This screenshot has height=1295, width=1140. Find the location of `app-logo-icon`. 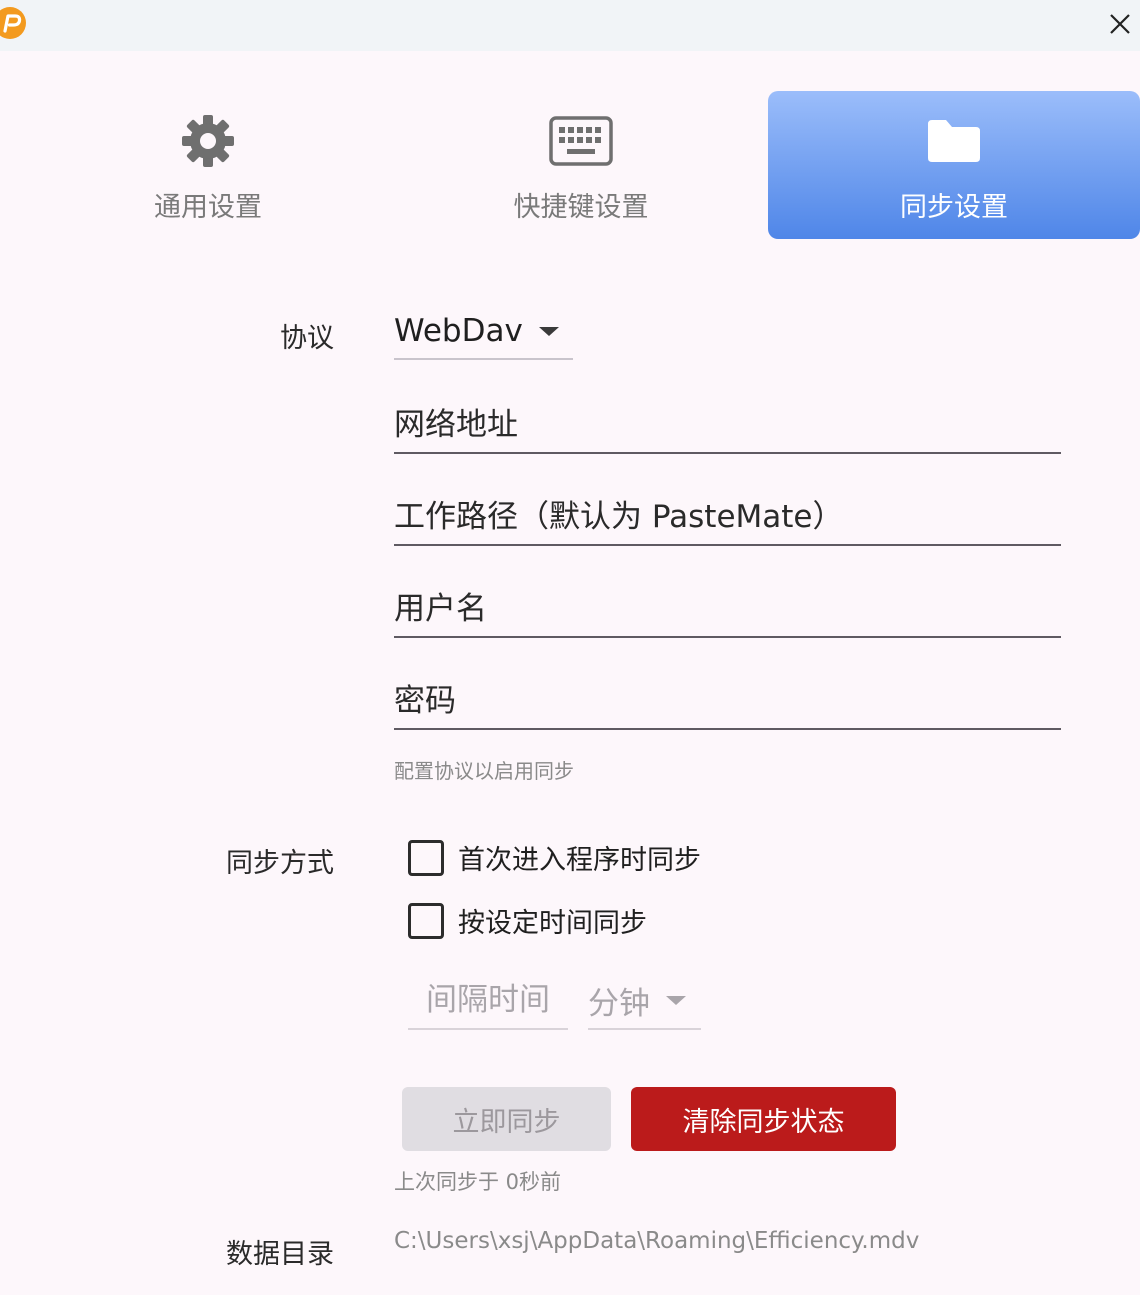

app-logo-icon is located at coordinates (13, 23).